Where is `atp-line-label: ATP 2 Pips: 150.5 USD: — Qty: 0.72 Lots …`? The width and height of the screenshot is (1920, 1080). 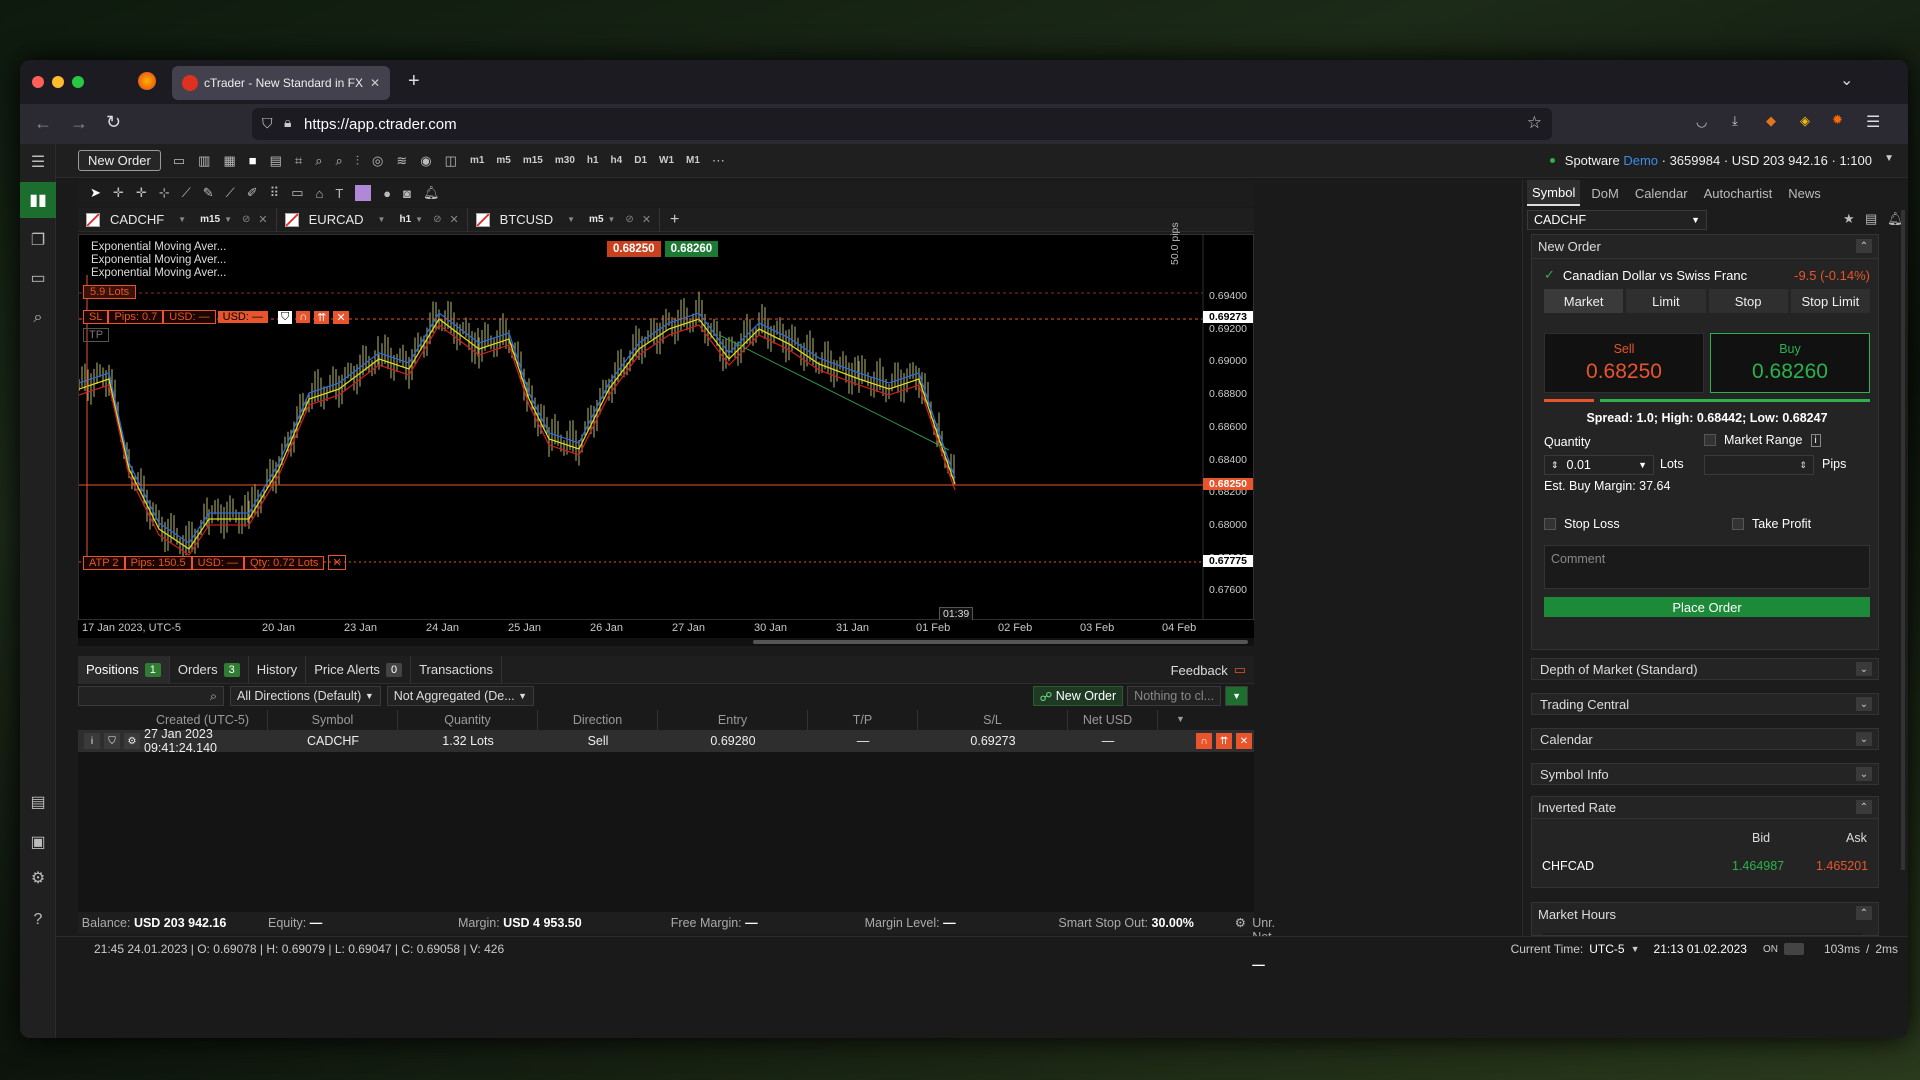
atp-line-label: ATP 2 Pips: 150.5 USD: — Qty: 0.72 Lots … is located at coordinates (214, 562).